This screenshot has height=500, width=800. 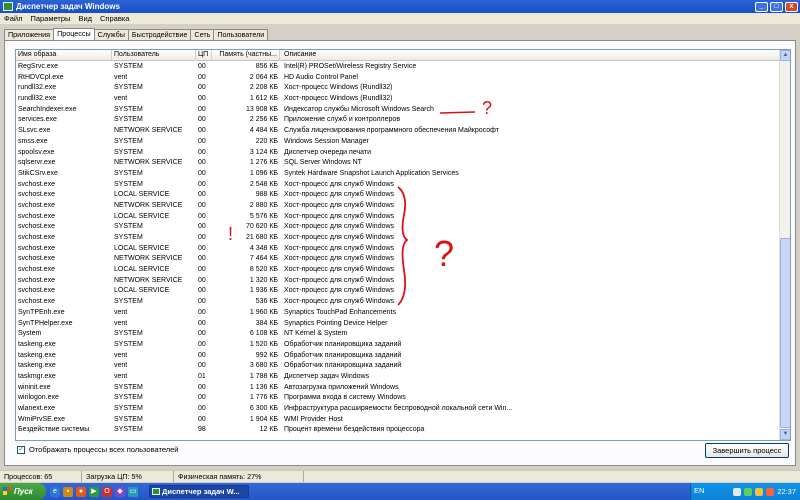 What do you see at coordinates (94, 491) in the screenshot?
I see `media-icon: ▶` at bounding box center [94, 491].